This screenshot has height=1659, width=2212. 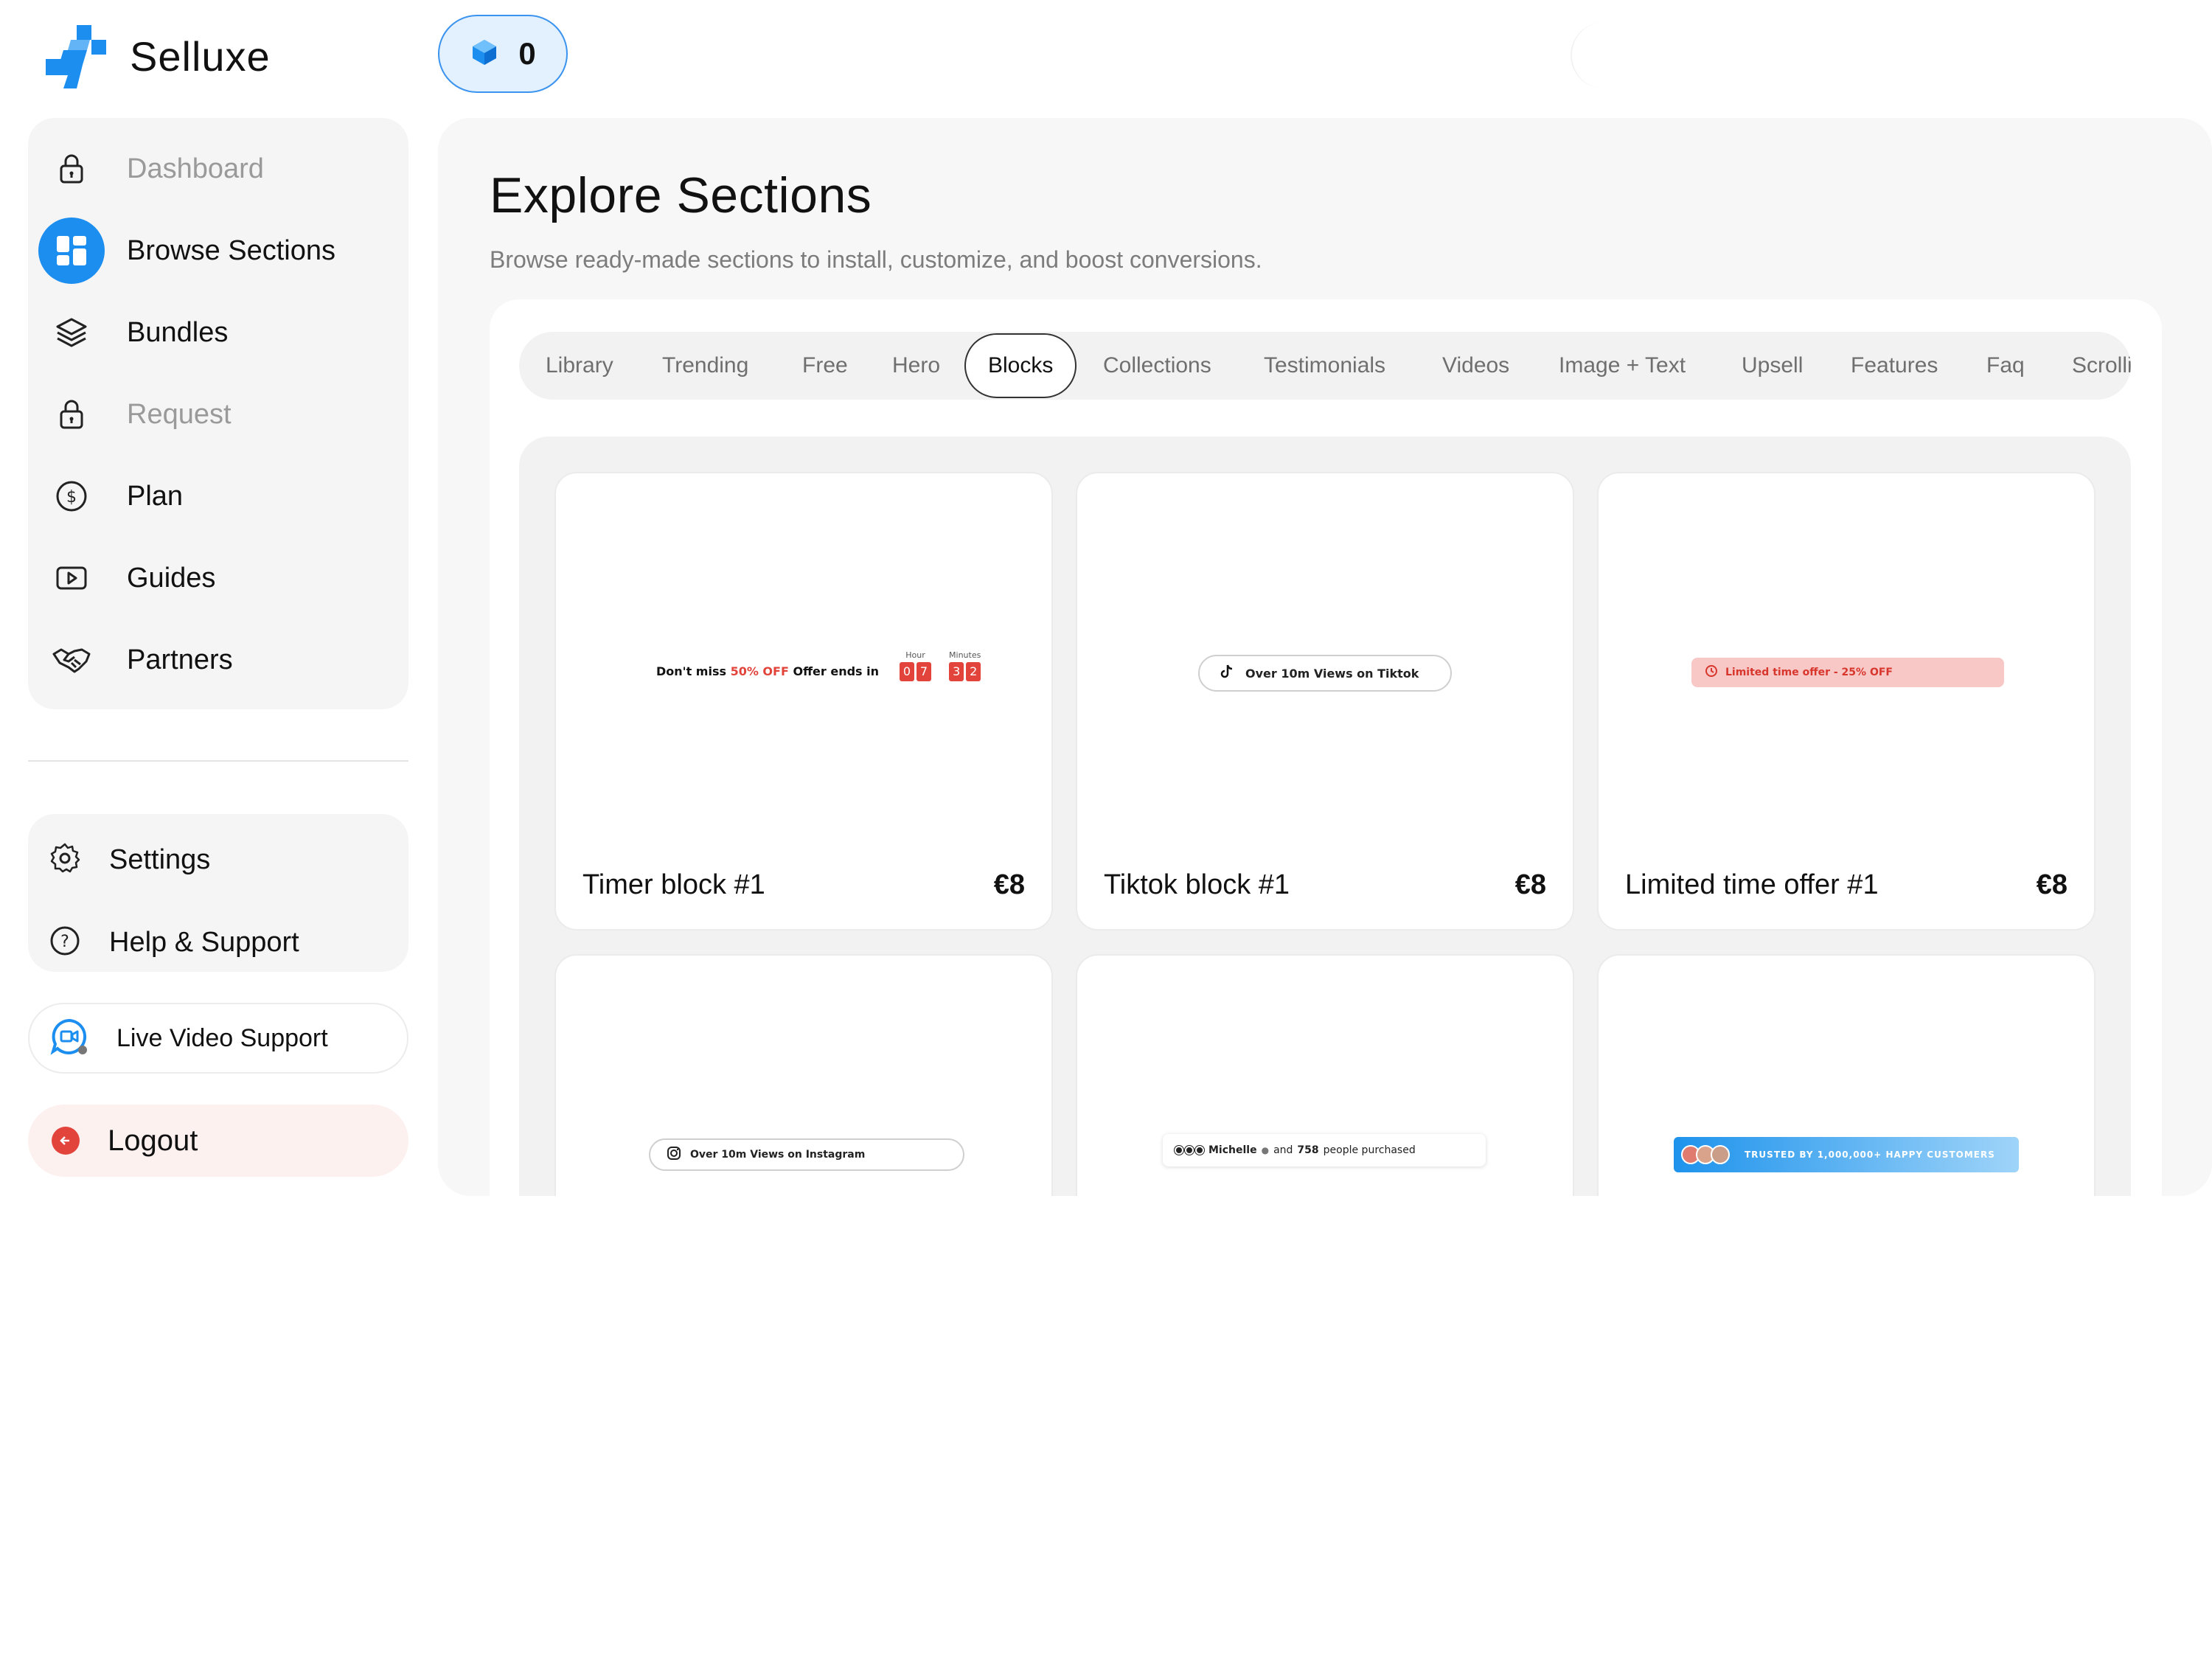 I want to click on credits-cube-icon, so click(x=484, y=54).